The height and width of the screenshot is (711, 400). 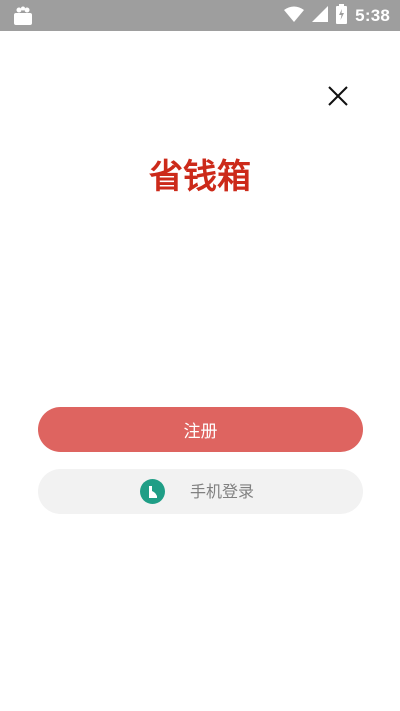 I want to click on wifi-icon, so click(x=294, y=16).